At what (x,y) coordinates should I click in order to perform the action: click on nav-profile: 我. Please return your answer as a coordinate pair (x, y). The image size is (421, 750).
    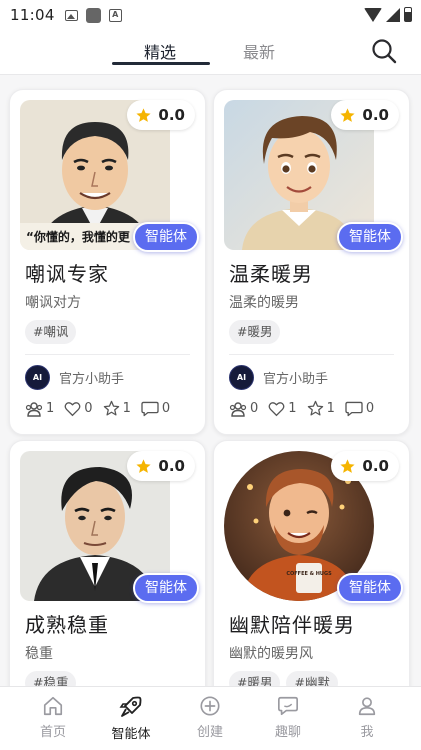
    Looking at the image, I should click on (367, 717).